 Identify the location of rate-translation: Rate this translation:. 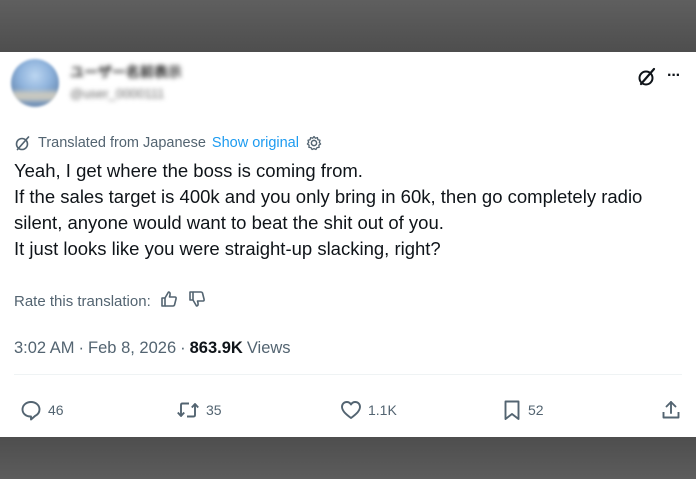
(110, 301).